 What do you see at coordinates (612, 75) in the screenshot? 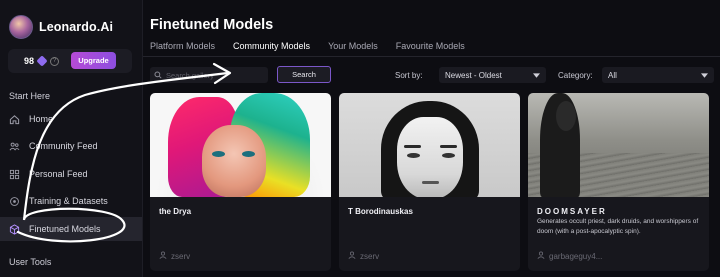
I see `category-value: All` at bounding box center [612, 75].